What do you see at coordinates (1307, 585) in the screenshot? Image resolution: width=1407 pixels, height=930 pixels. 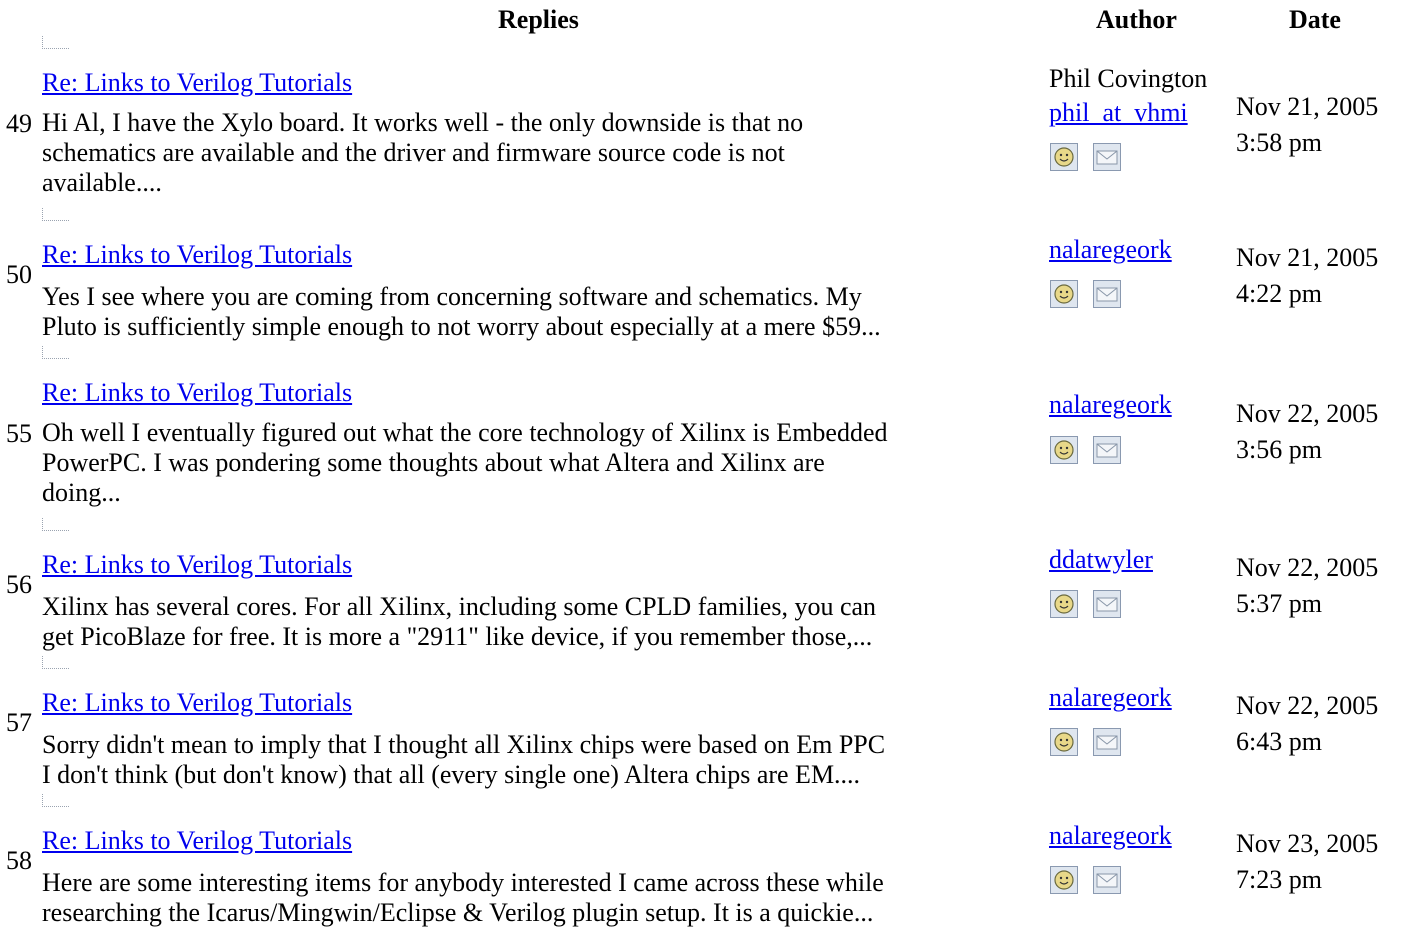 I see `post-date: Nov 22, 2005 5:37 pm` at bounding box center [1307, 585].